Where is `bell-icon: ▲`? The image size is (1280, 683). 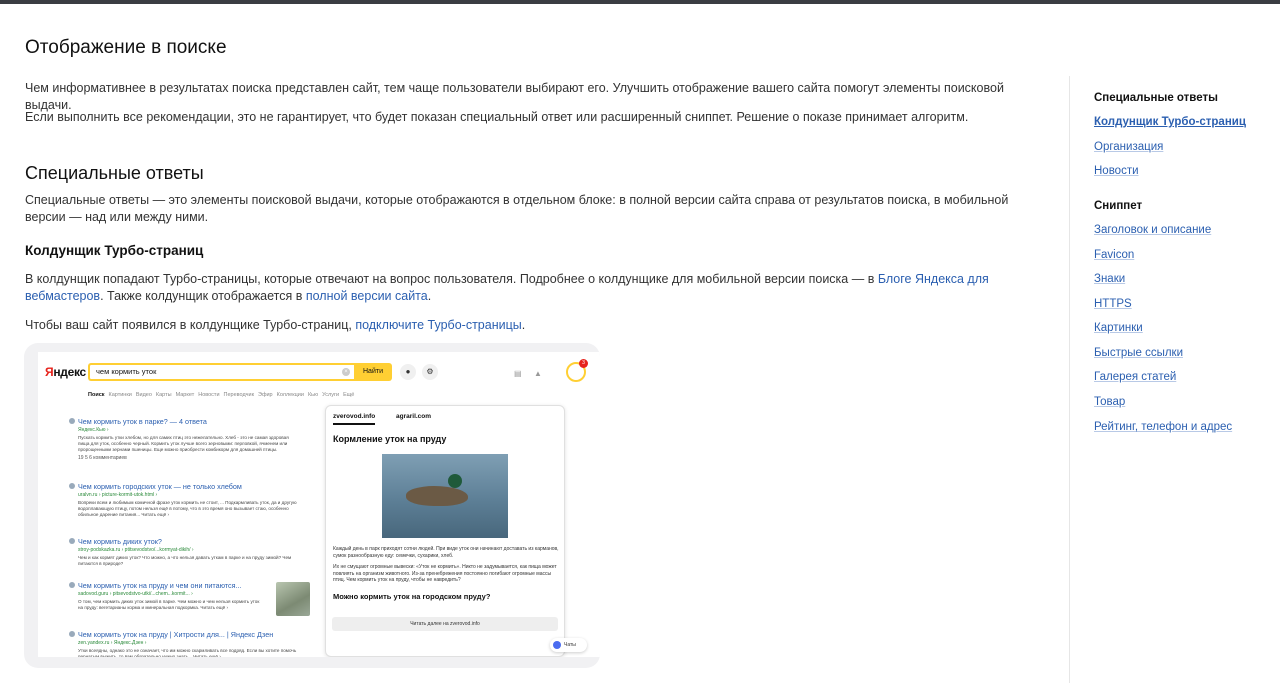
bell-icon: ▲ is located at coordinates (538, 373).